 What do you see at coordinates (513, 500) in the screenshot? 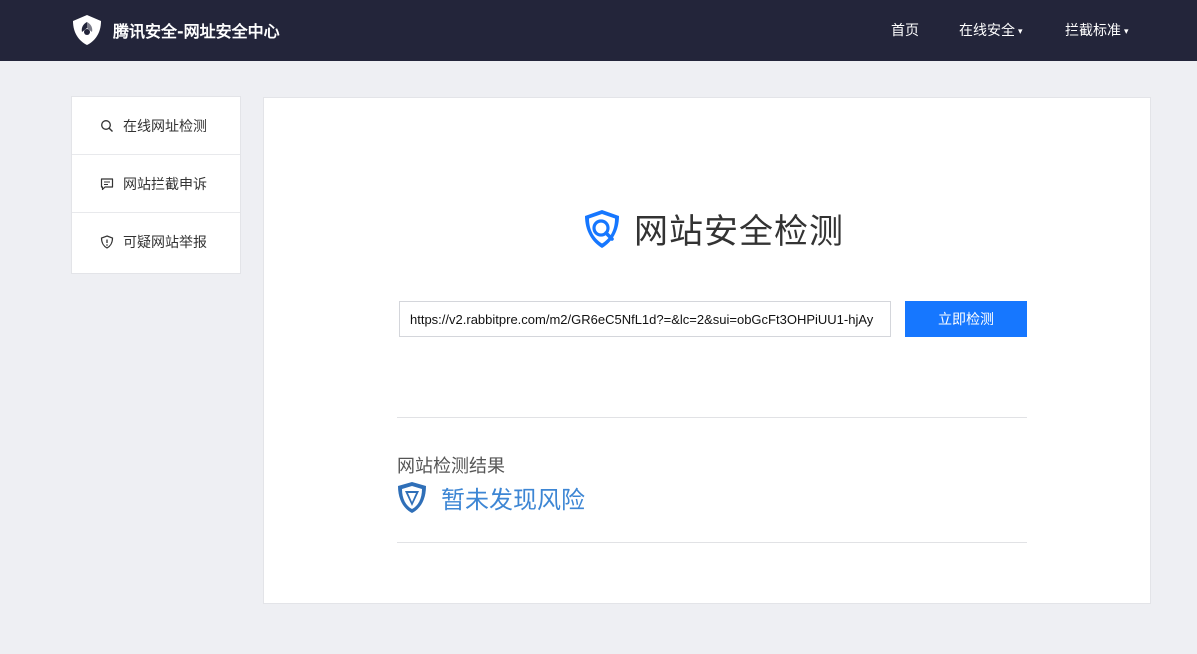
I see `result-status: 暂未发现风险` at bounding box center [513, 500].